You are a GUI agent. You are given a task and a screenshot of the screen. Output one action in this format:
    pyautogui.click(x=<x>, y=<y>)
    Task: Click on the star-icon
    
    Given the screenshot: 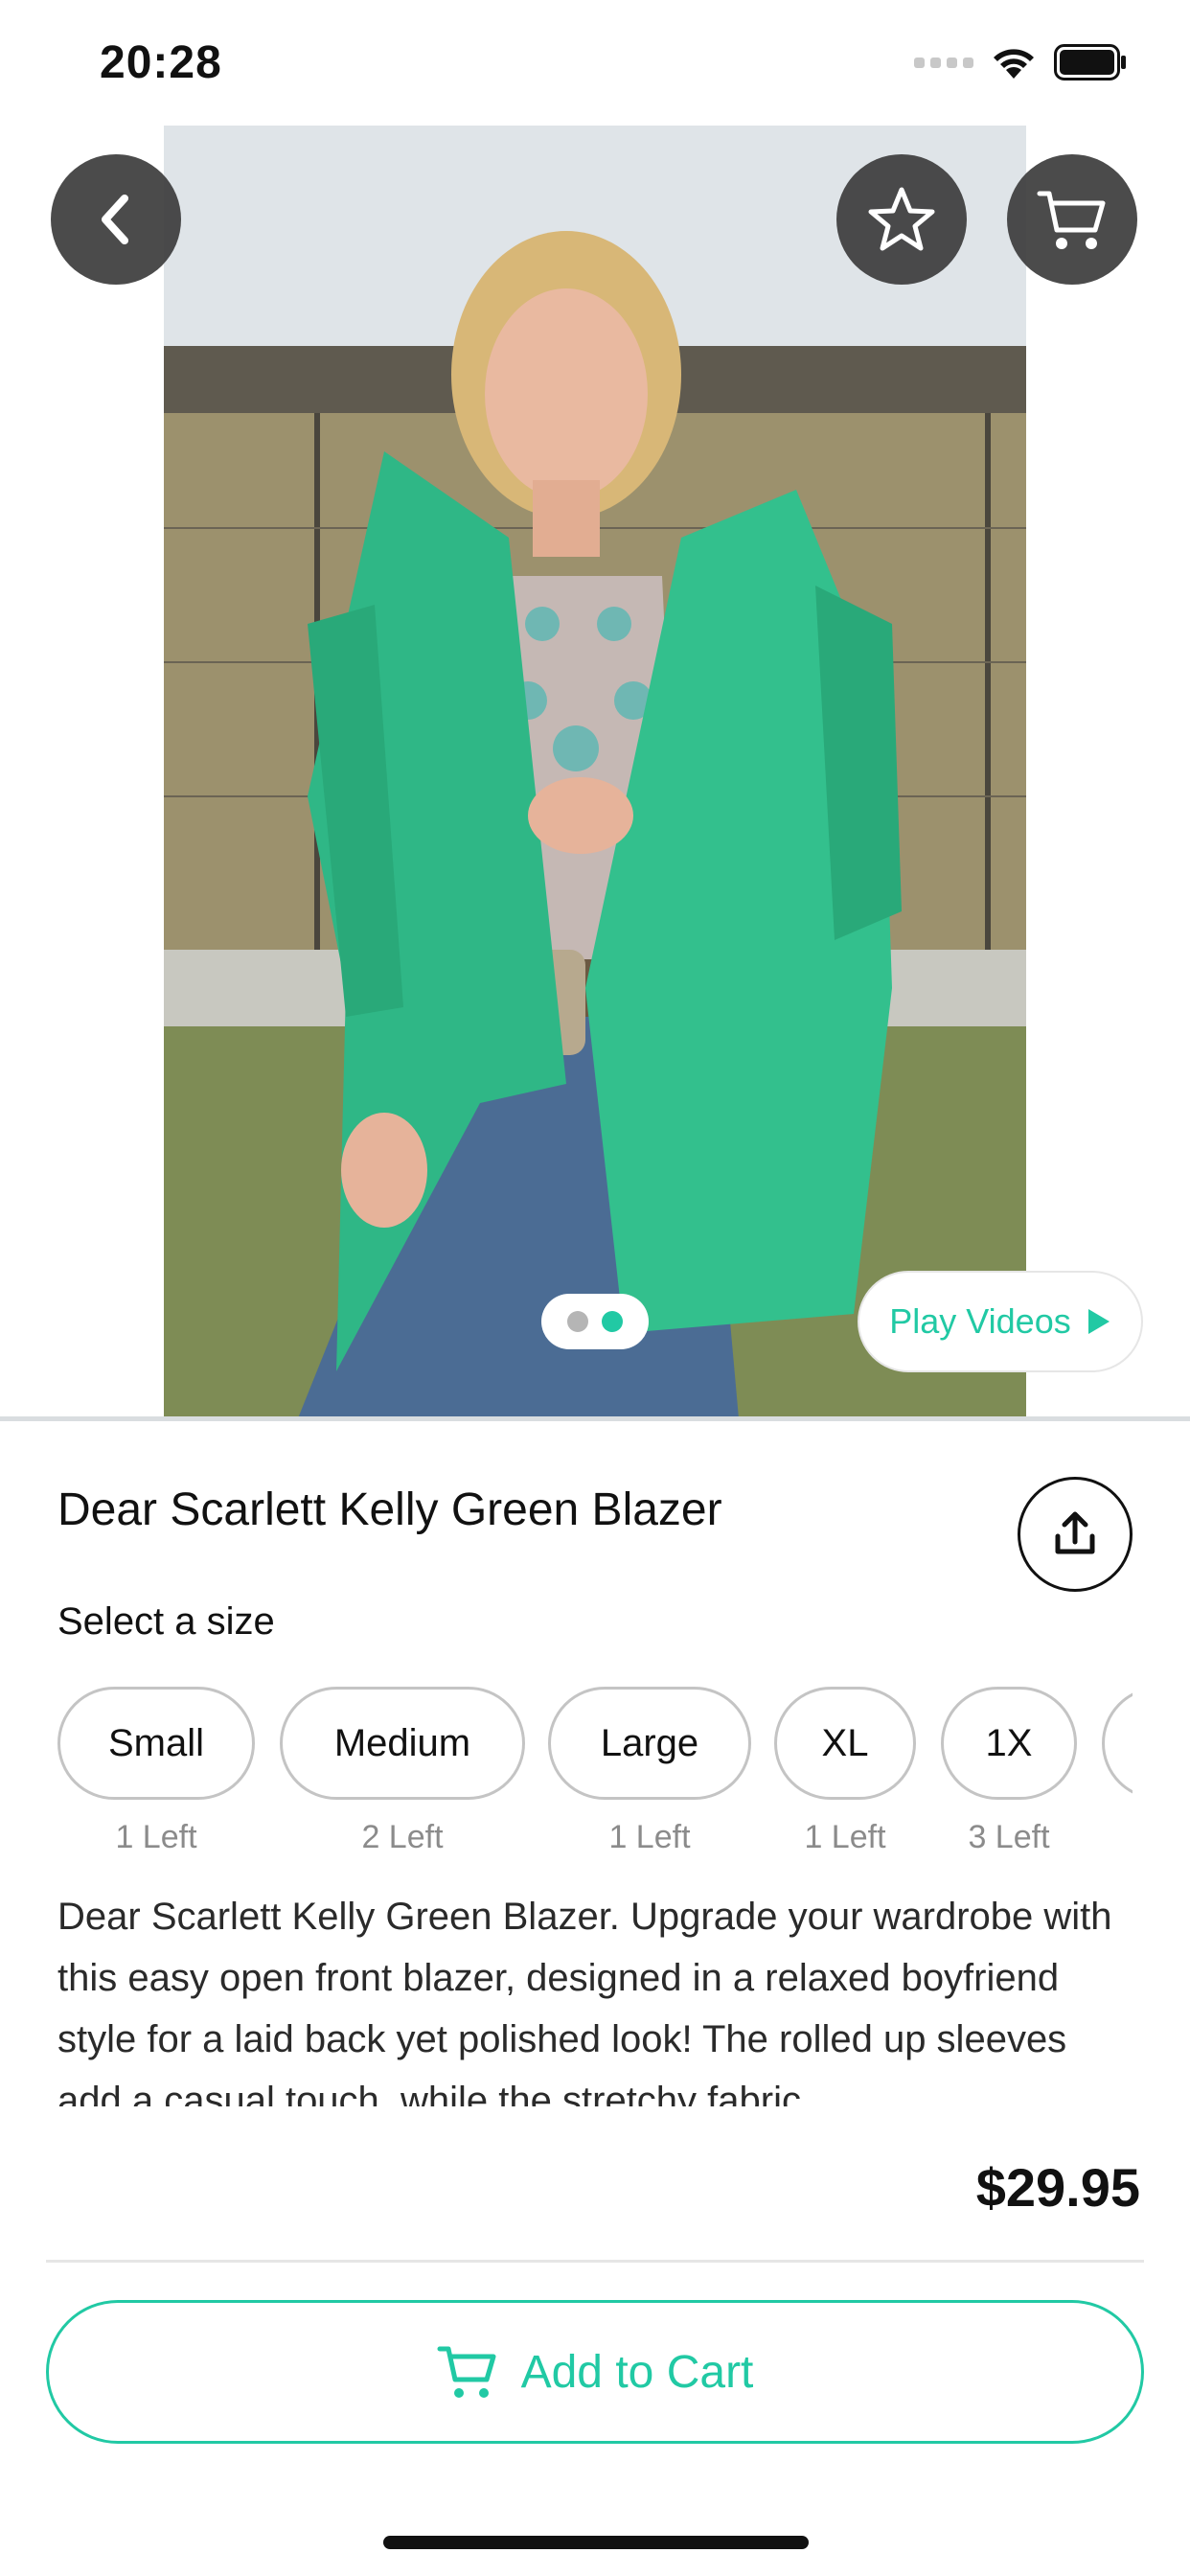 What is the action you would take?
    pyautogui.click(x=902, y=219)
    